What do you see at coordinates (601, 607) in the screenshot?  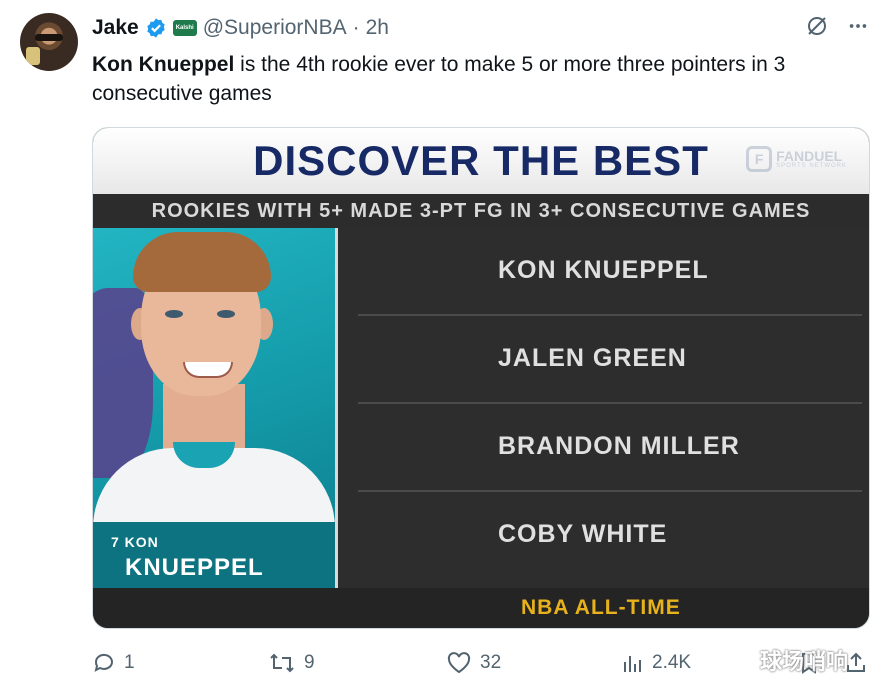 I see `footer-label: NBA ALL-TIME` at bounding box center [601, 607].